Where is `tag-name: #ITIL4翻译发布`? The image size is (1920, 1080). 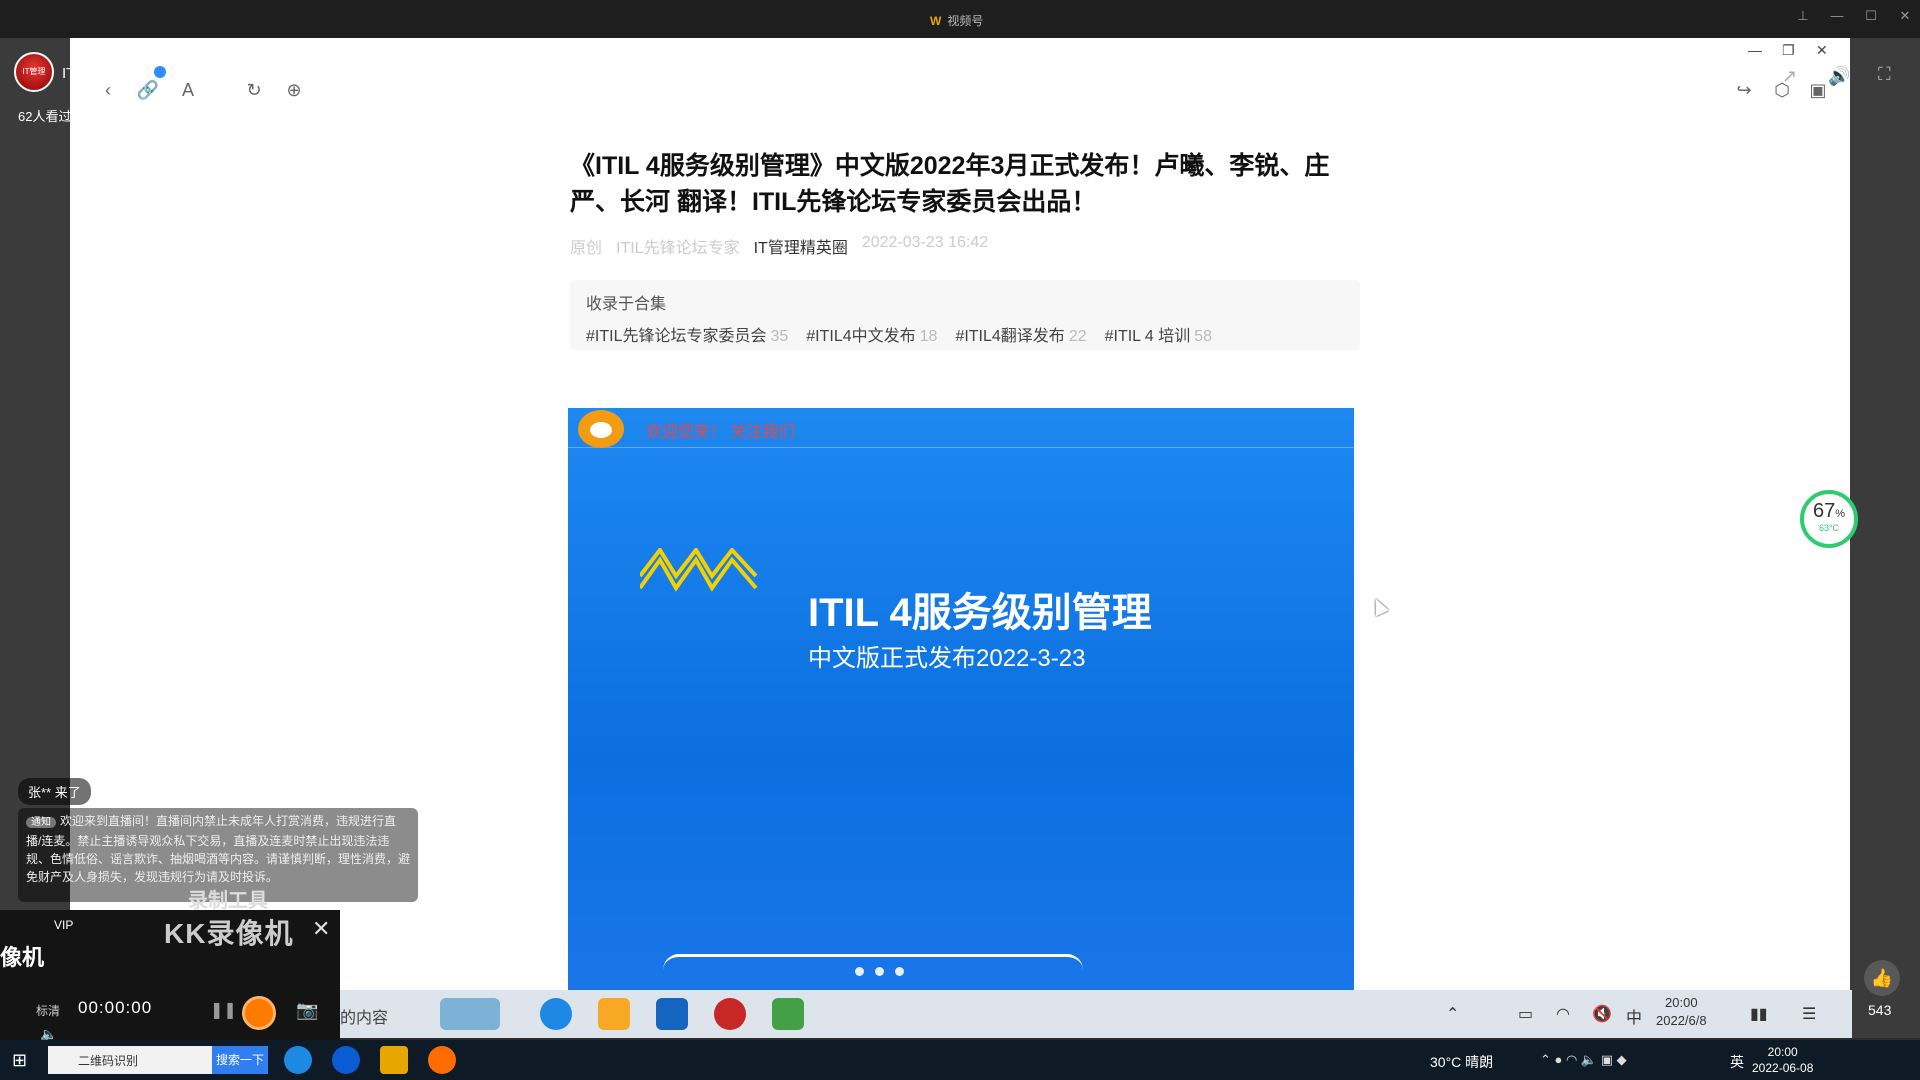
tag-name: #ITIL4翻译发布 is located at coordinates (1010, 336).